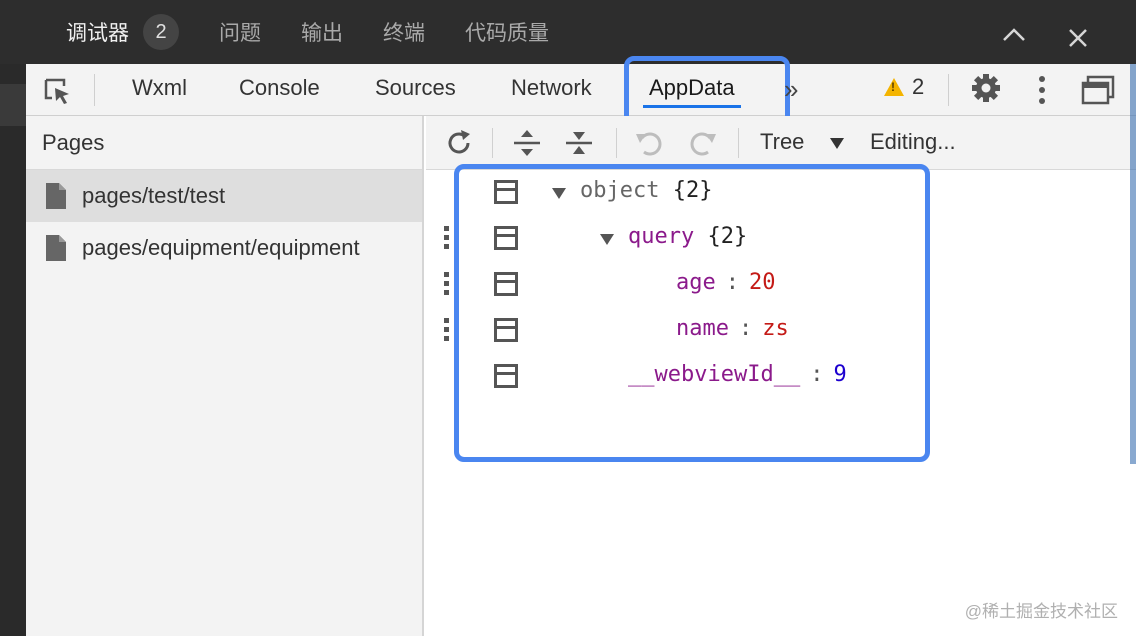  What do you see at coordinates (527, 143) in the screenshot?
I see `expand-all-icon` at bounding box center [527, 143].